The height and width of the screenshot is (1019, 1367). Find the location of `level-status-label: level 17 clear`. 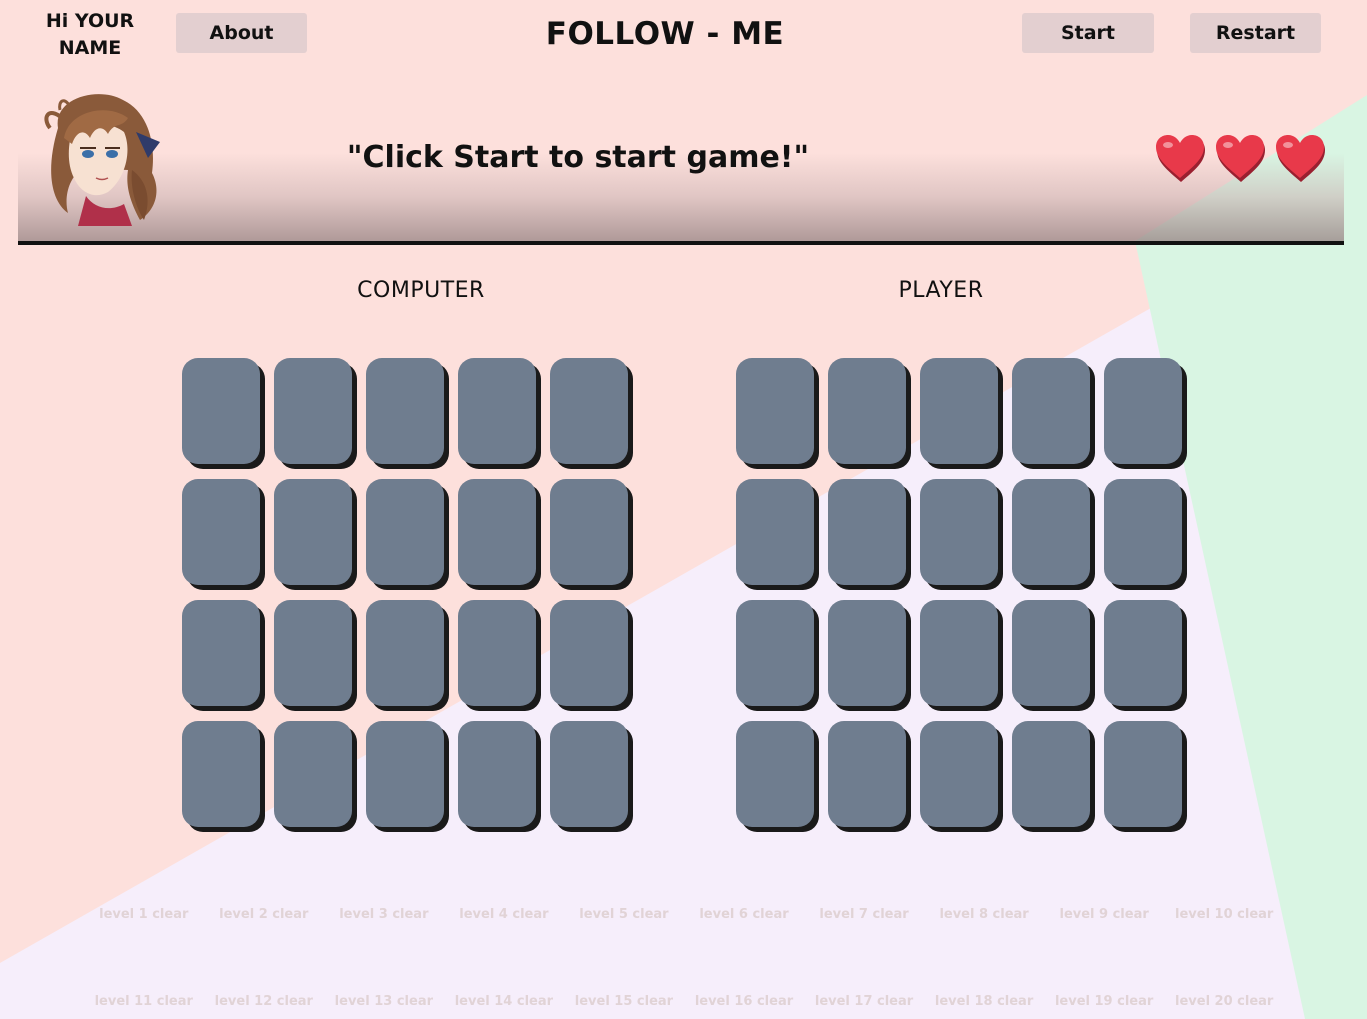

level-status-label: level 17 clear is located at coordinates (864, 1001).